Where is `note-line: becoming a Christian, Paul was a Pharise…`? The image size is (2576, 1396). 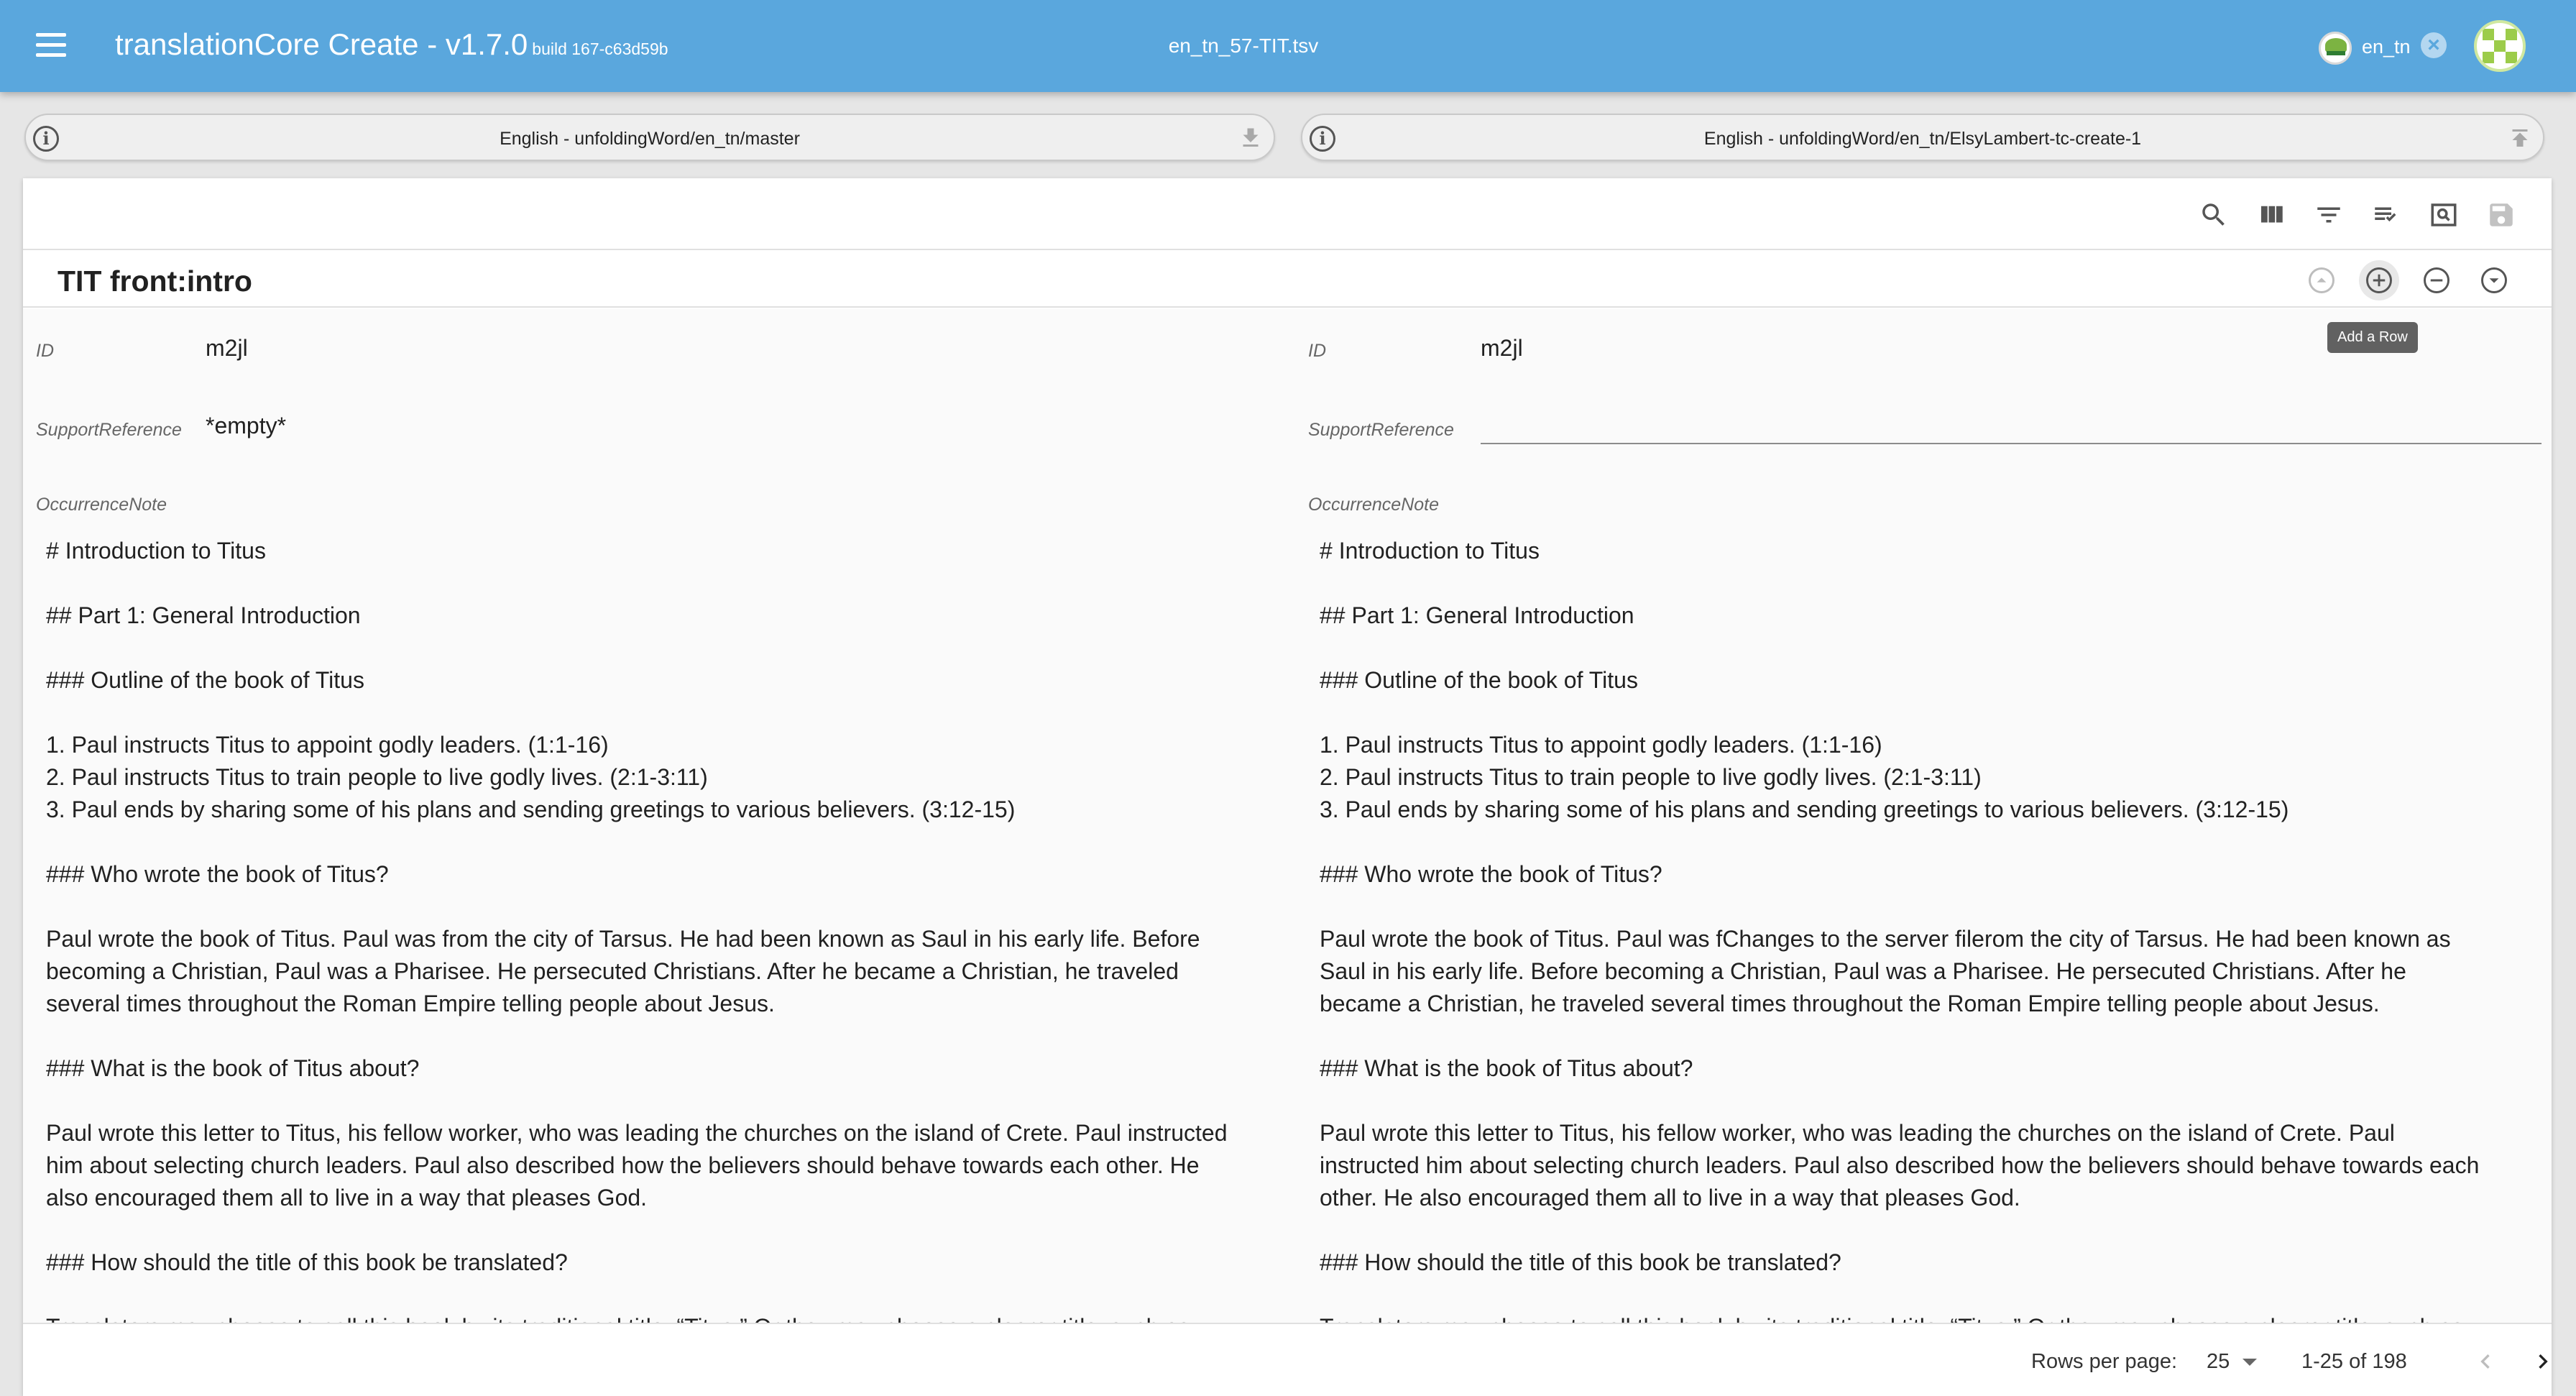 note-line: becoming a Christian, Paul was a Pharise… is located at coordinates (612, 971).